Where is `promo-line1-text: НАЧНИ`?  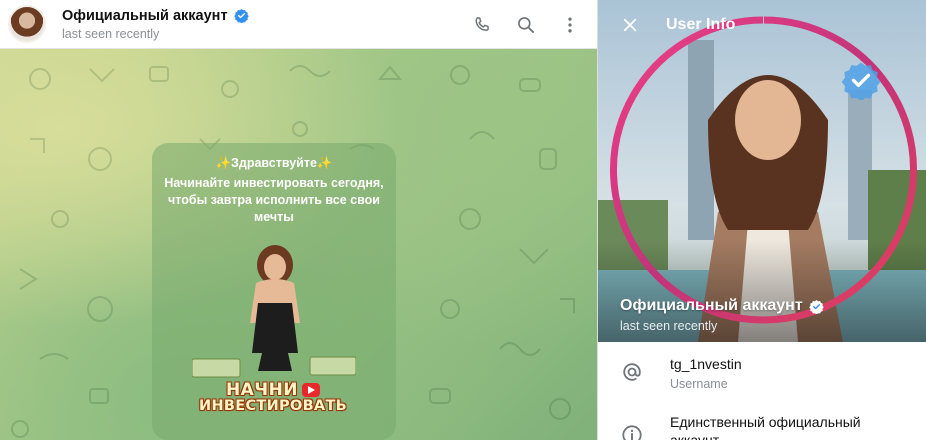
promo-line1-text: НАЧНИ is located at coordinates (262, 390).